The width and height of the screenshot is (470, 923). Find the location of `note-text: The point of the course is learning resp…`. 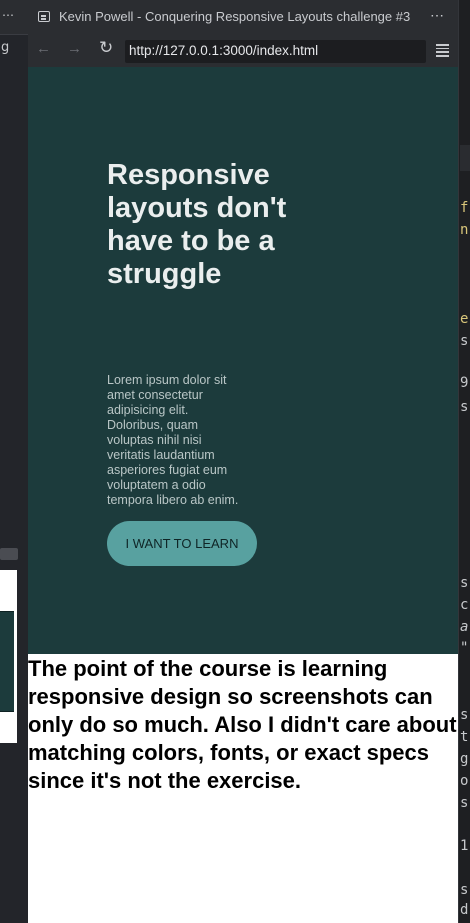

note-text: The point of the course is learning resp… is located at coordinates (242, 724).